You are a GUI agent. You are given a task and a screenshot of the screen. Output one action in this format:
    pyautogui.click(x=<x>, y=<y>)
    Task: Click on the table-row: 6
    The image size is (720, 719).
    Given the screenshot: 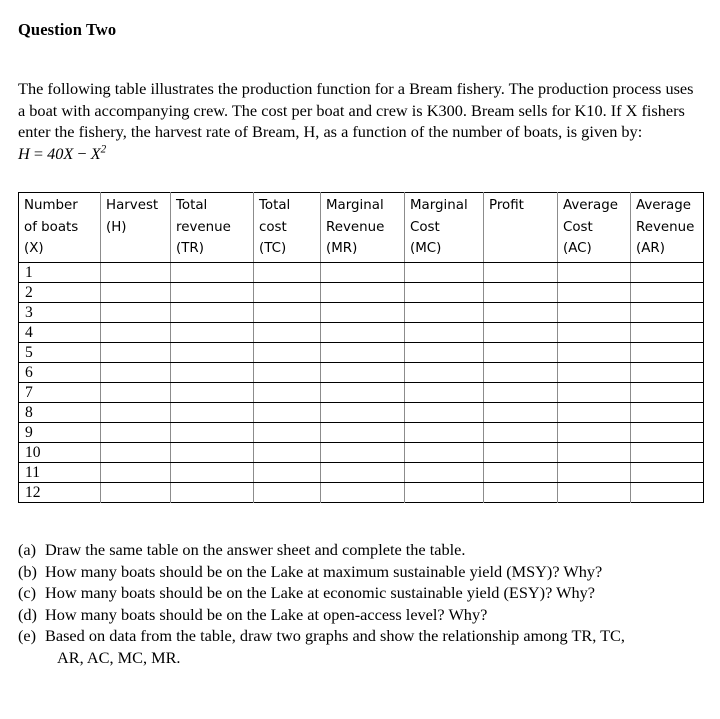 What is the action you would take?
    pyautogui.click(x=361, y=372)
    